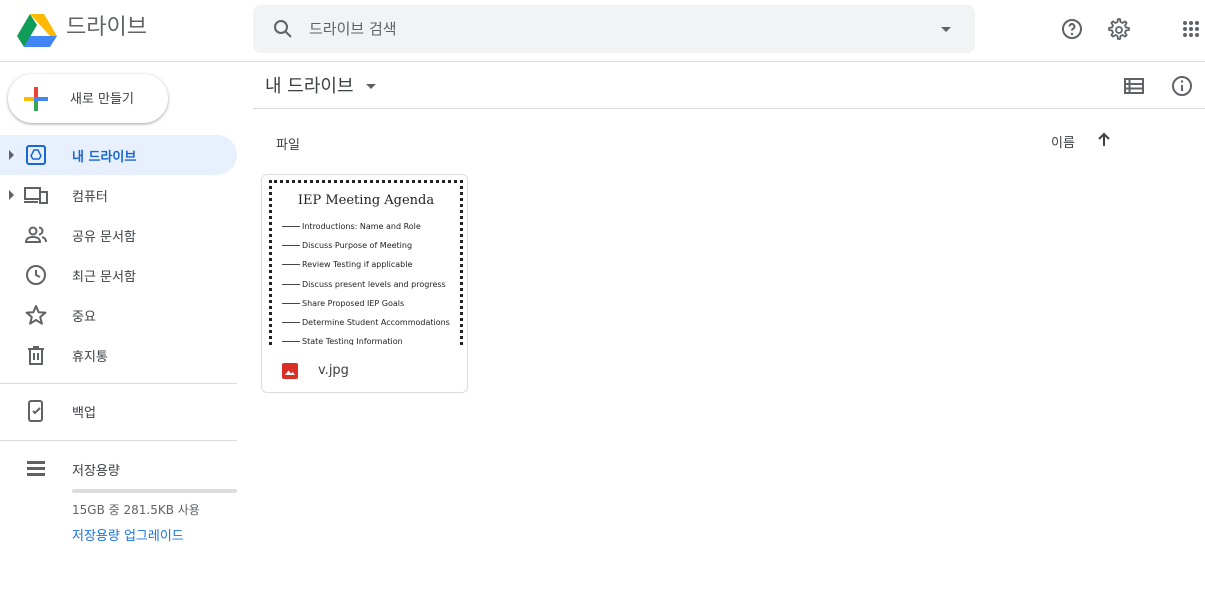  I want to click on info-icon, so click(1182, 86).